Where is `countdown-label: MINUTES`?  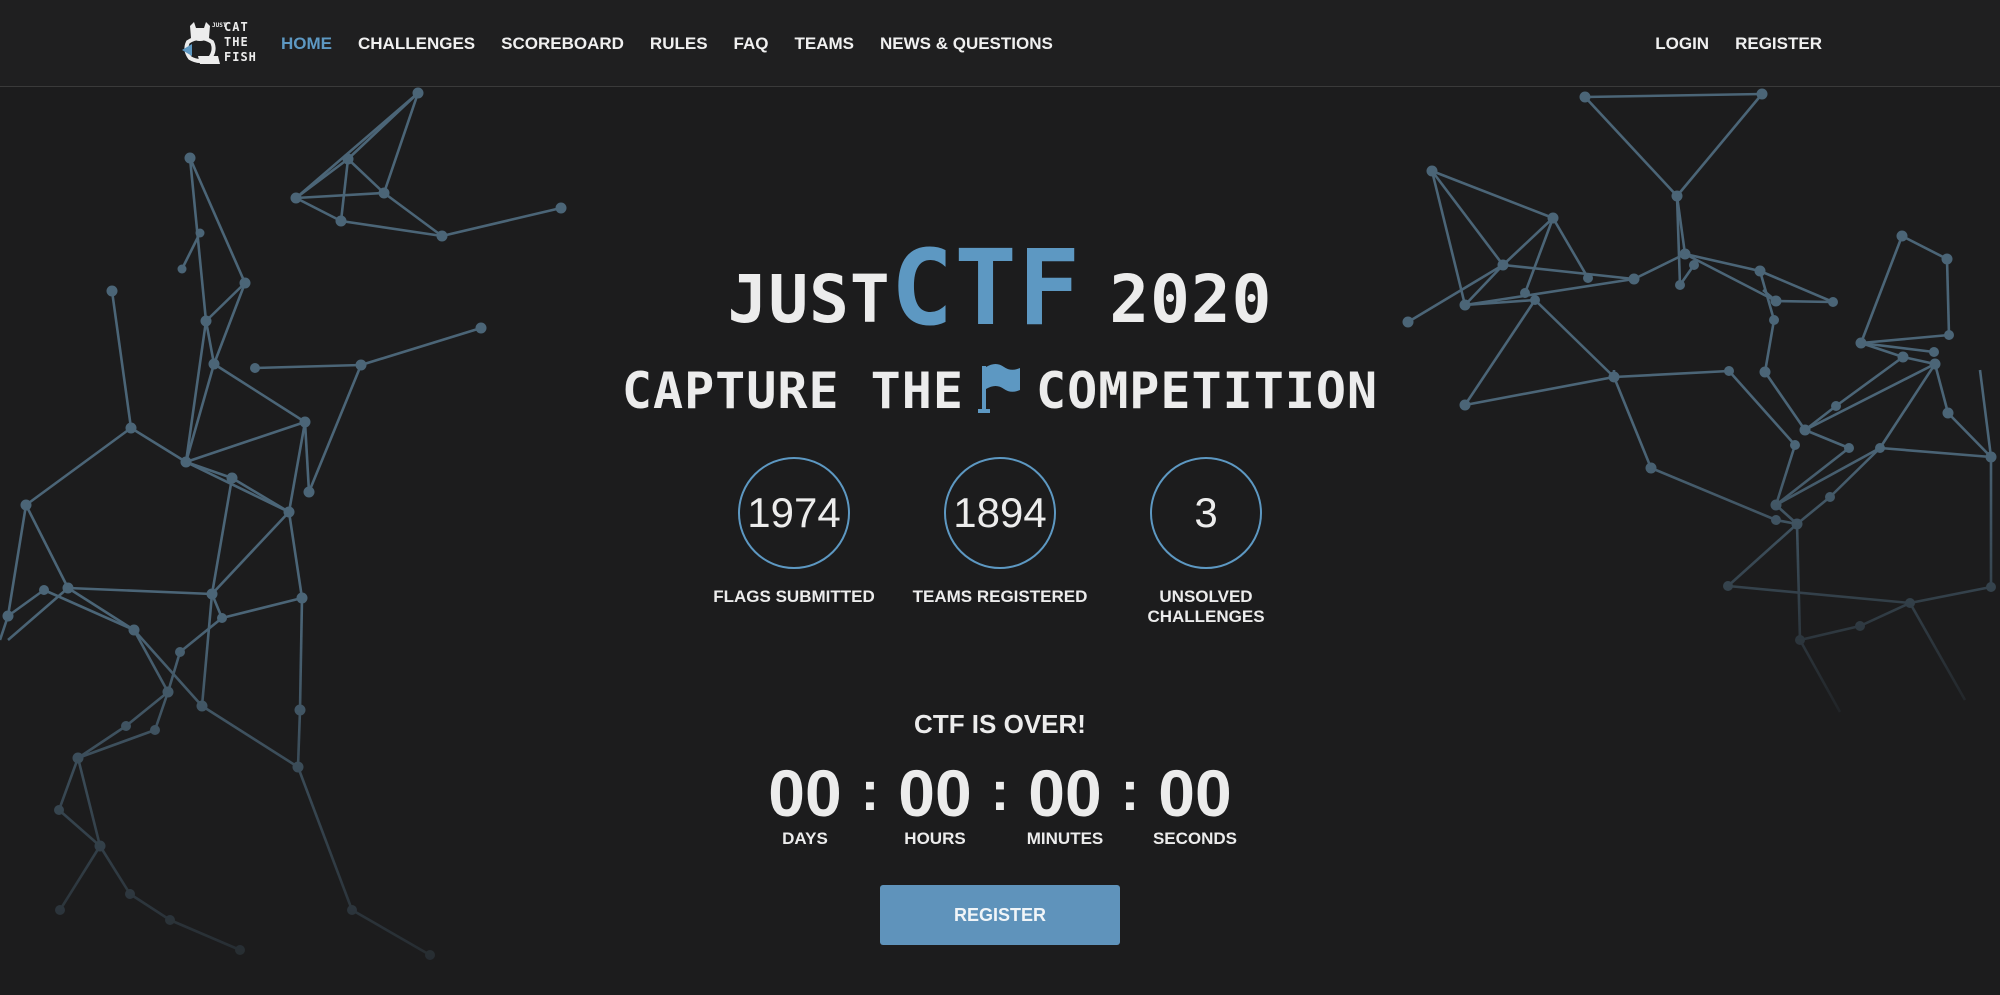
countdown-label: MINUTES is located at coordinates (1065, 838).